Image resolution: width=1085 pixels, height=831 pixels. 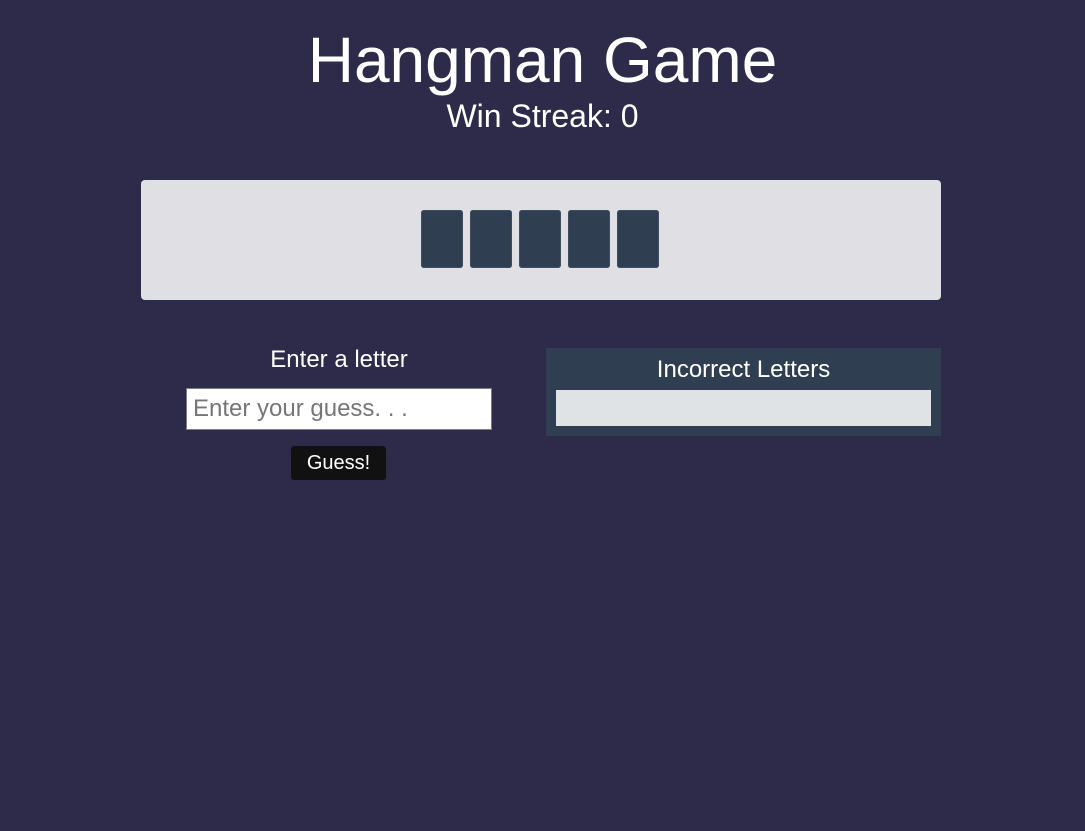 What do you see at coordinates (743, 408) in the screenshot?
I see `incorrect-letters-list` at bounding box center [743, 408].